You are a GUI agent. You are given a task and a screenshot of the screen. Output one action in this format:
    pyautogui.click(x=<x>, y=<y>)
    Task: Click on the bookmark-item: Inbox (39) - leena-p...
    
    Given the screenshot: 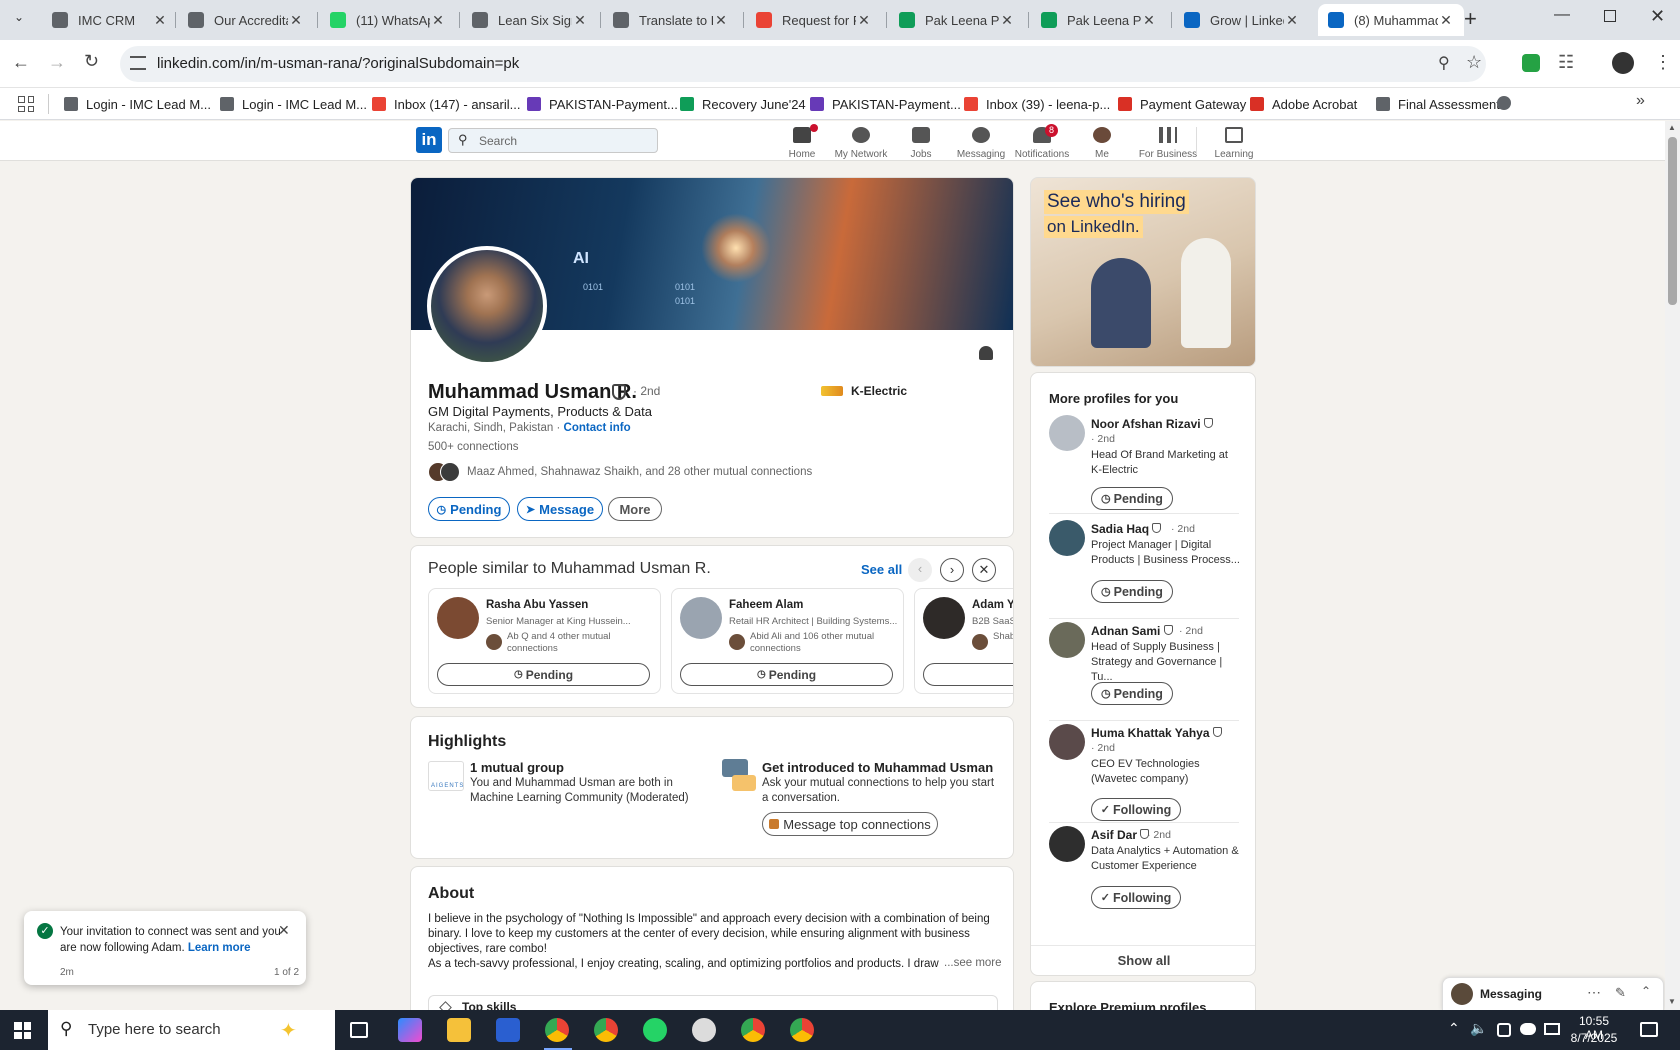 What is the action you would take?
    pyautogui.click(x=1037, y=104)
    